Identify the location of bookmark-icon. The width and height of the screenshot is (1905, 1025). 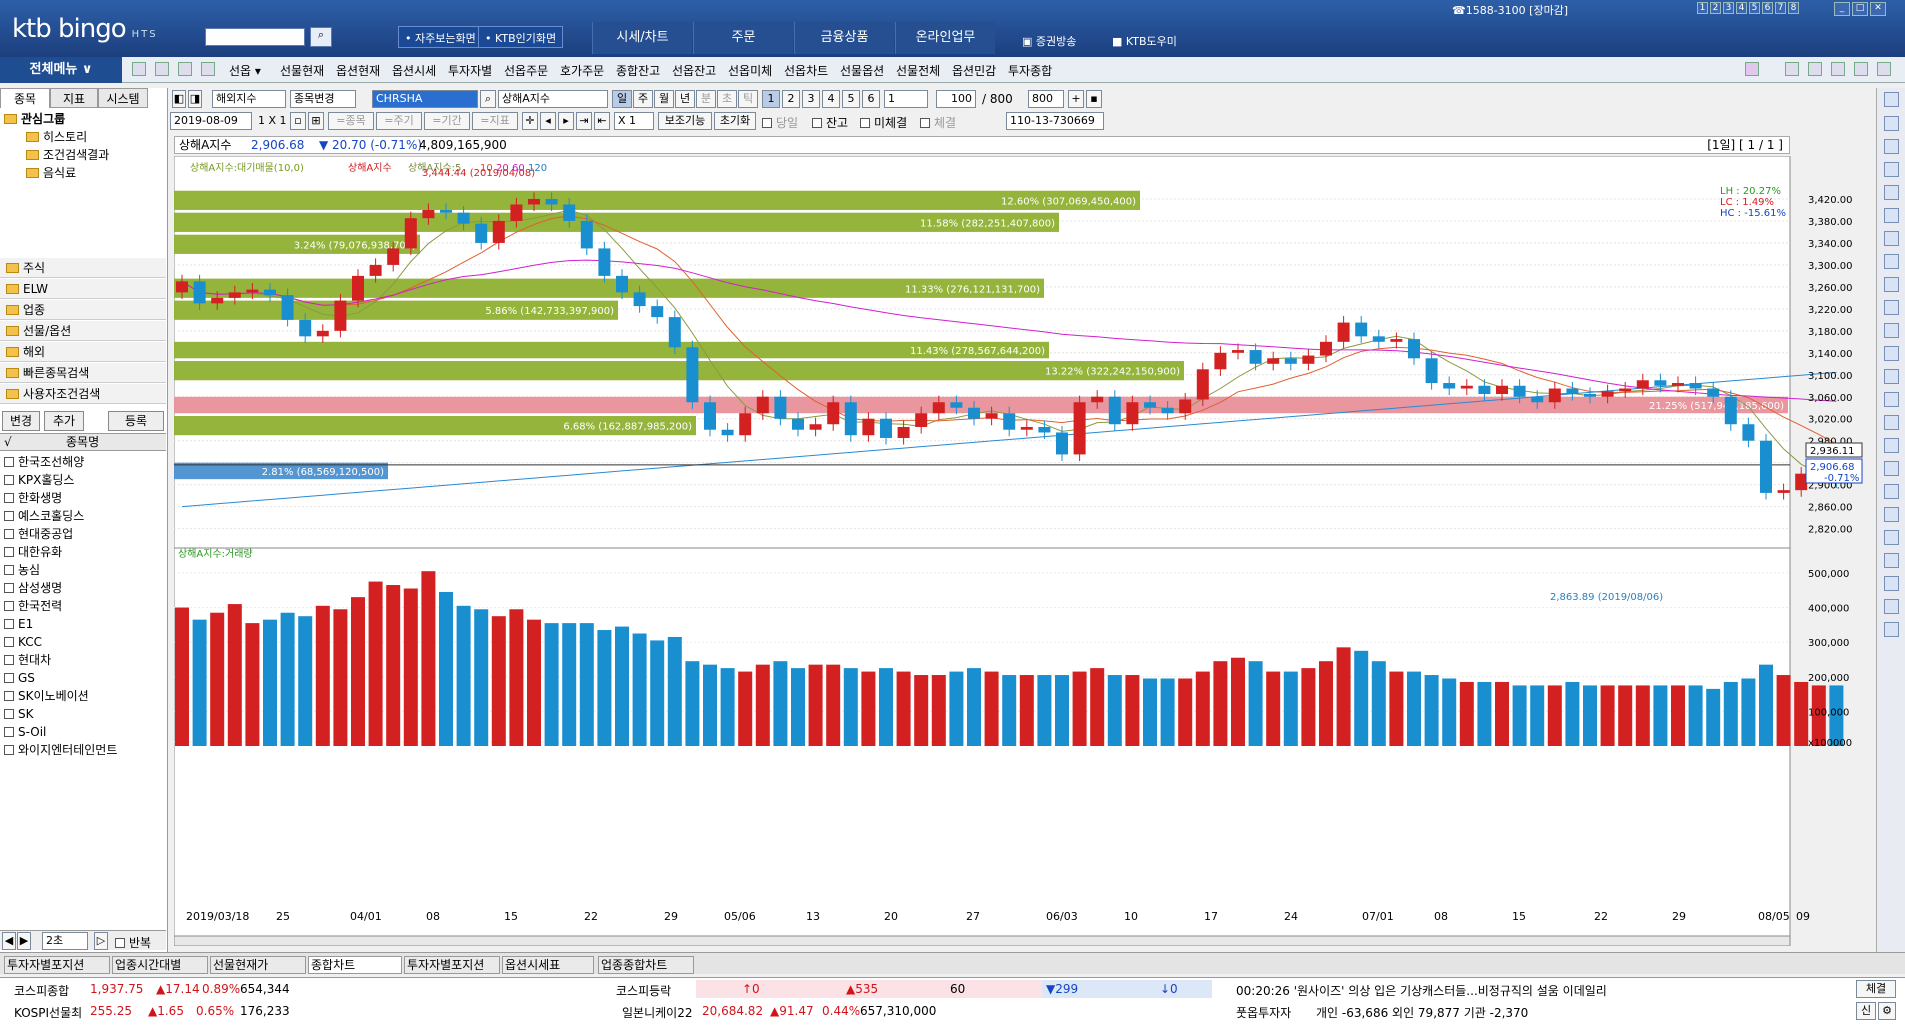
(1891, 514).